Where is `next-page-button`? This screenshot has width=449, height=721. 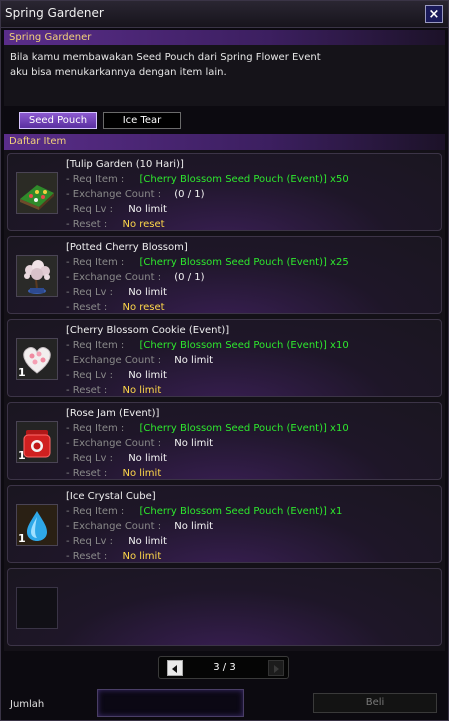 next-page-button is located at coordinates (276, 668).